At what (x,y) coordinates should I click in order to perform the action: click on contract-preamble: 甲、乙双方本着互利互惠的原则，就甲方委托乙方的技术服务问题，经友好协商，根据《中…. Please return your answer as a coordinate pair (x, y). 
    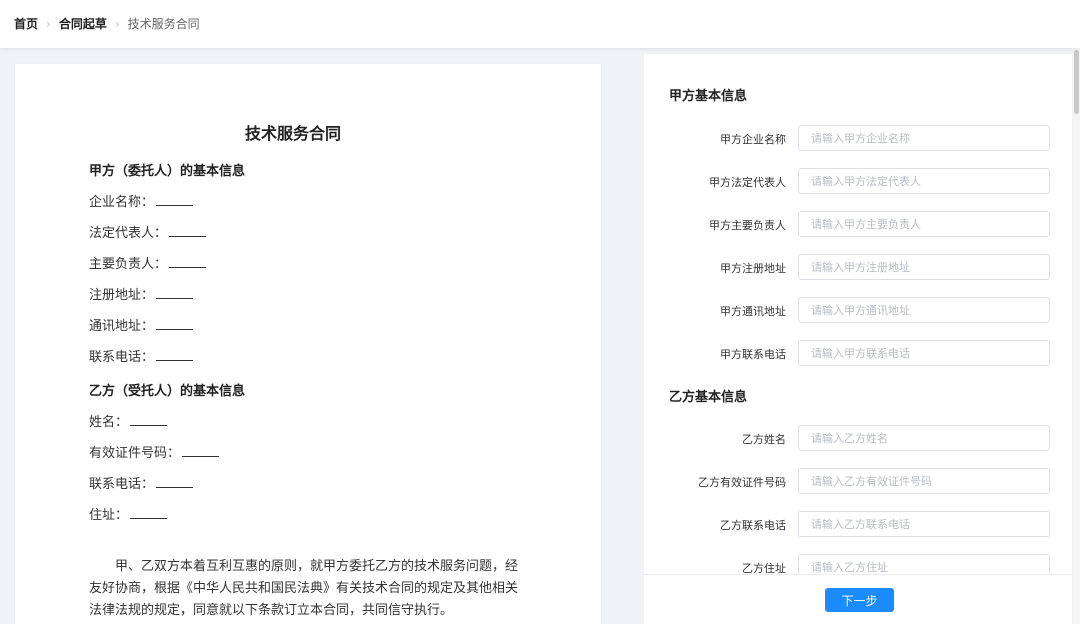
    Looking at the image, I should click on (304, 588).